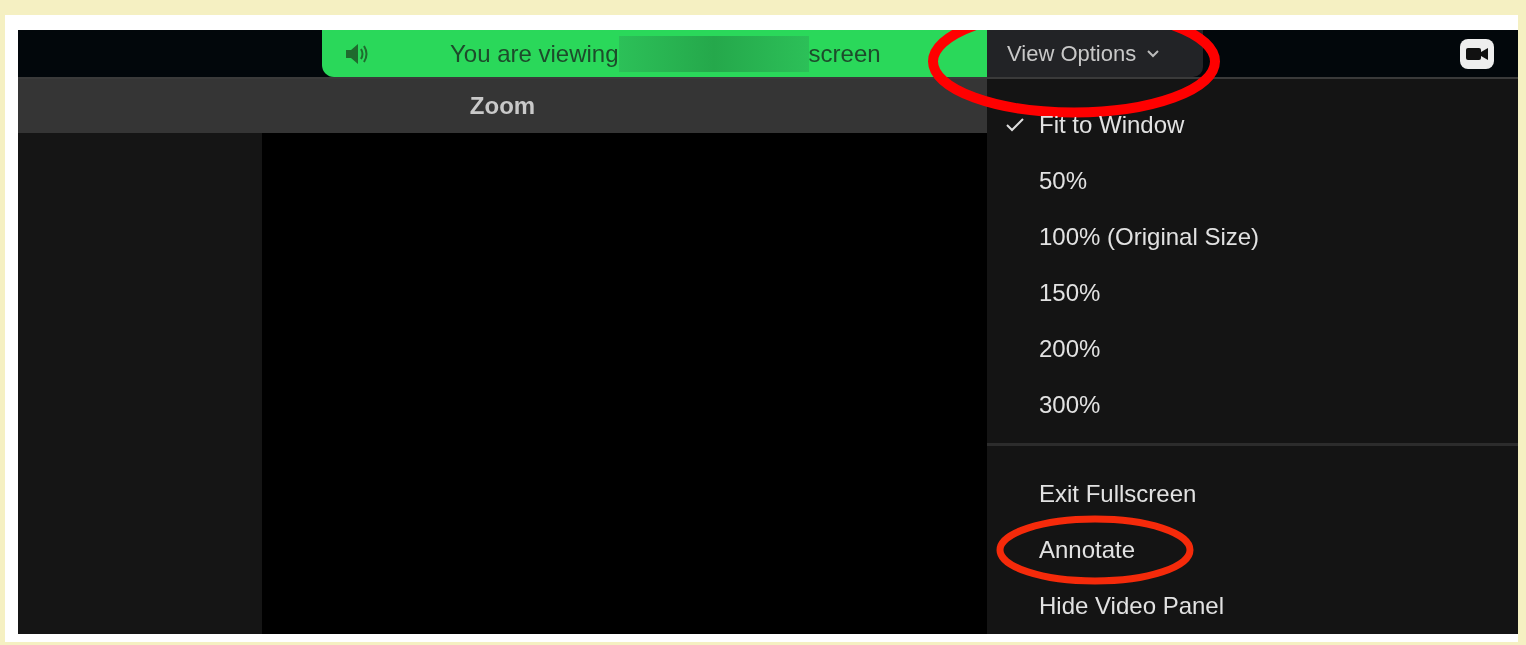  I want to click on banner-text: screen, so click(844, 53).